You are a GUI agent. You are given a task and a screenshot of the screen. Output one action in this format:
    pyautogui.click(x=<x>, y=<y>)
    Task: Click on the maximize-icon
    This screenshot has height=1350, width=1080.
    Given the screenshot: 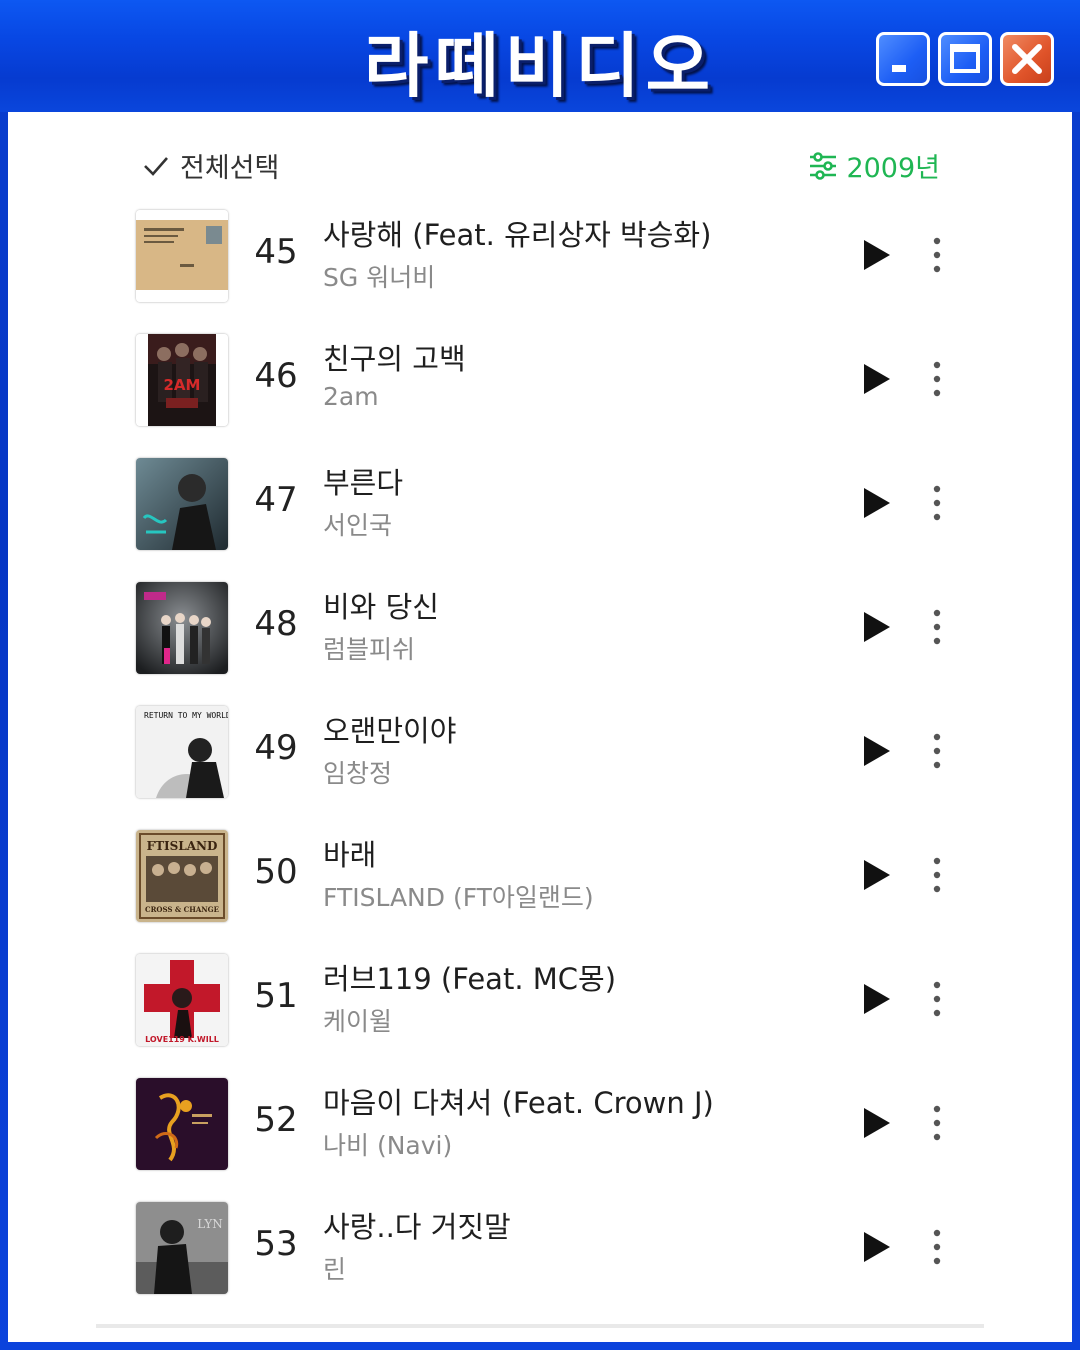 What is the action you would take?
    pyautogui.click(x=965, y=58)
    